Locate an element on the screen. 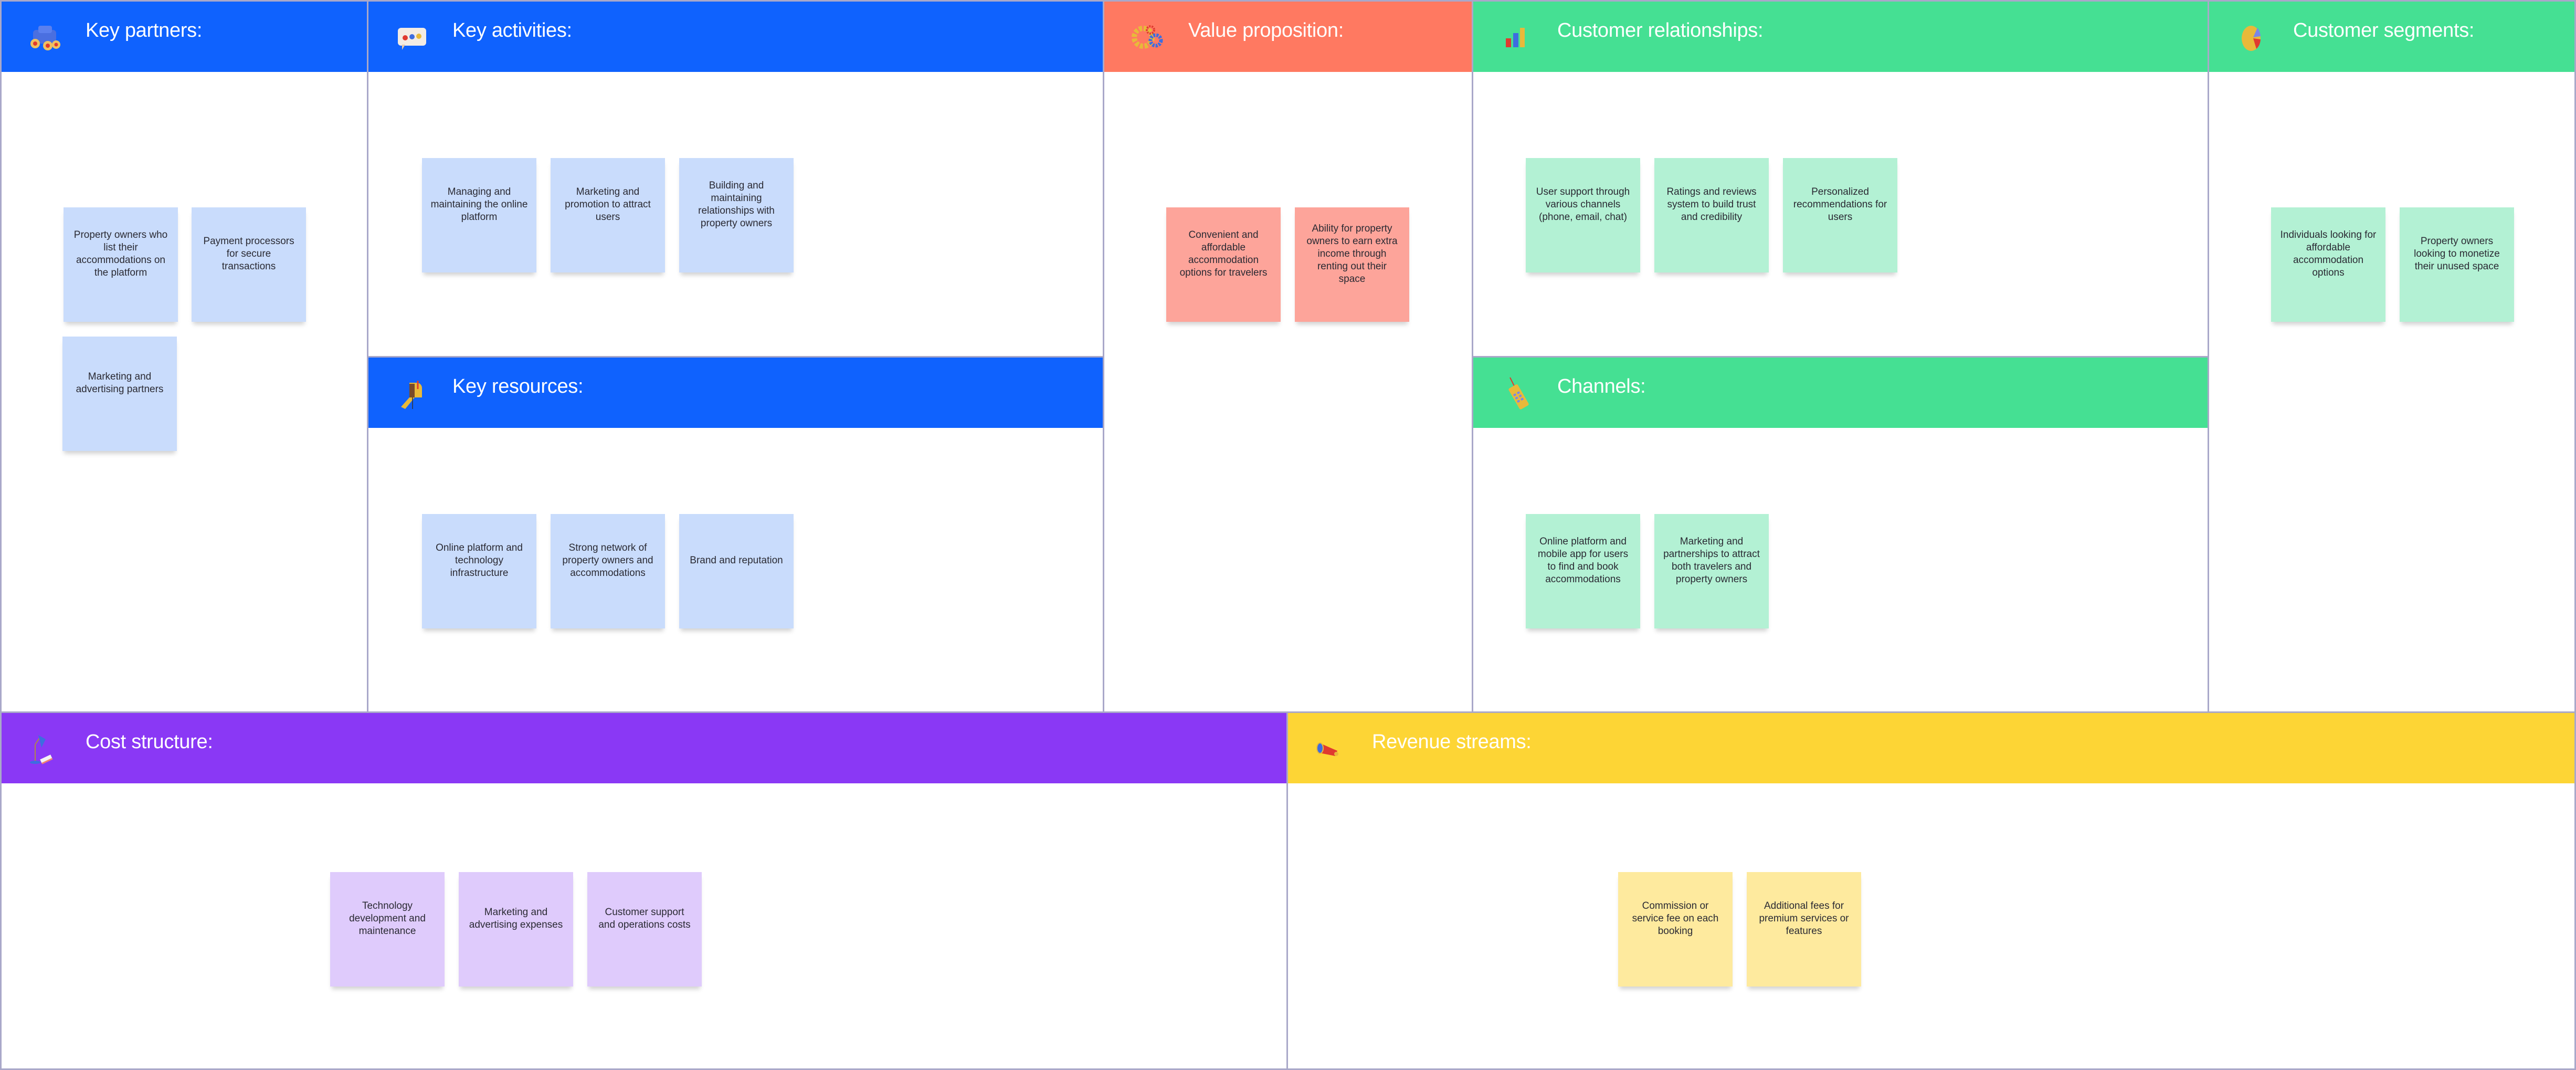  key-activities-header: Key activities: is located at coordinates (735, 37).